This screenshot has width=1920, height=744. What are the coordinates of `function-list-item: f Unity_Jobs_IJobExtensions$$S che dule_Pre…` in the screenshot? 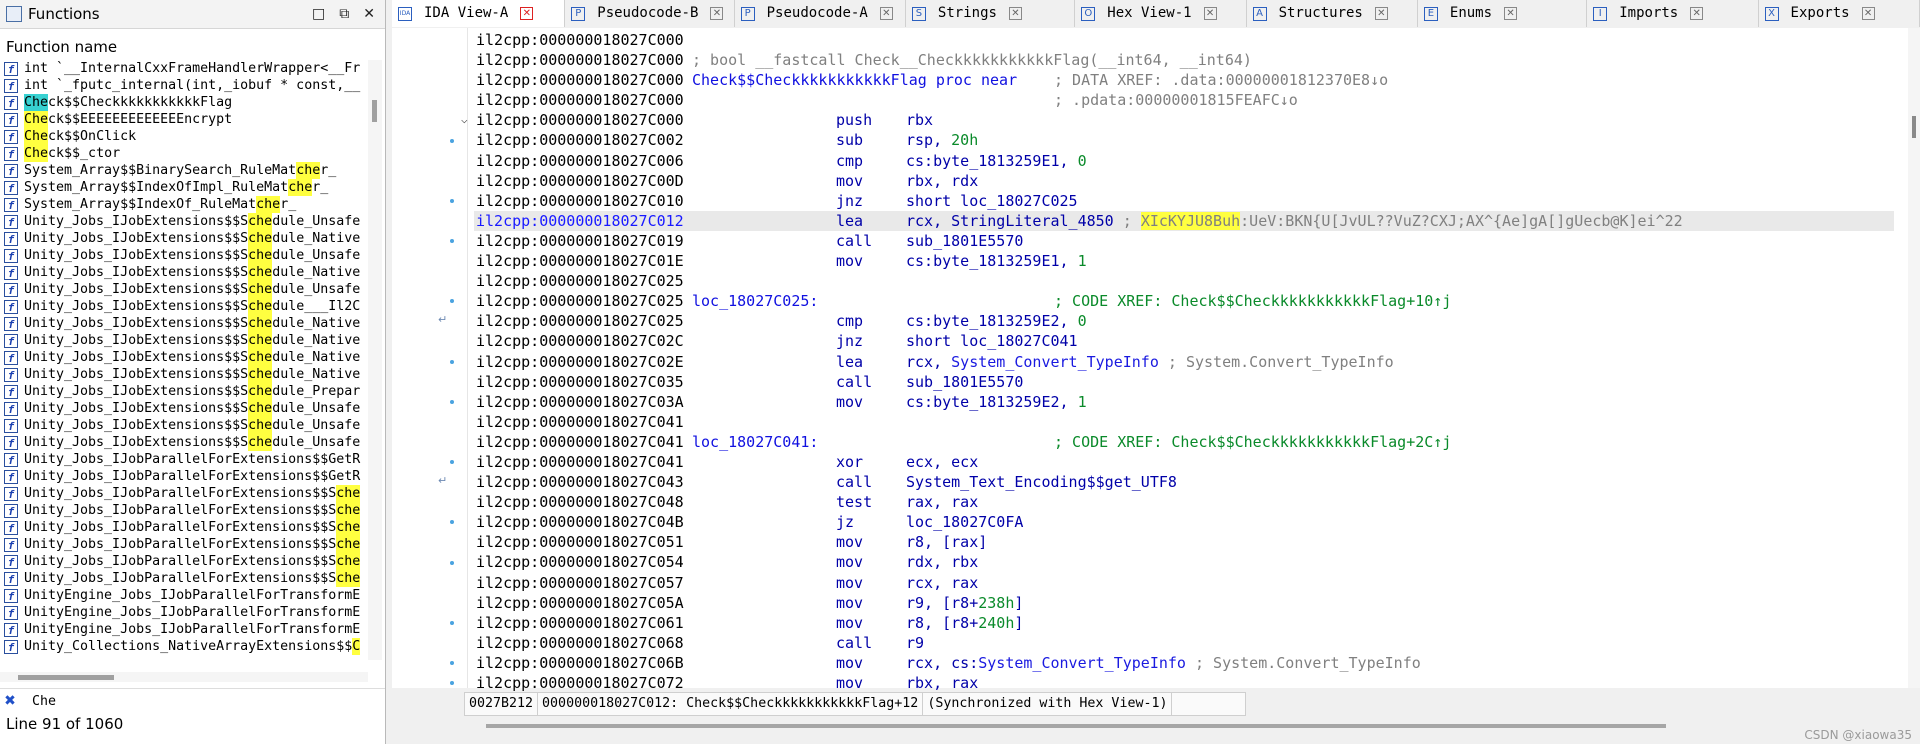 It's located at (184, 391).